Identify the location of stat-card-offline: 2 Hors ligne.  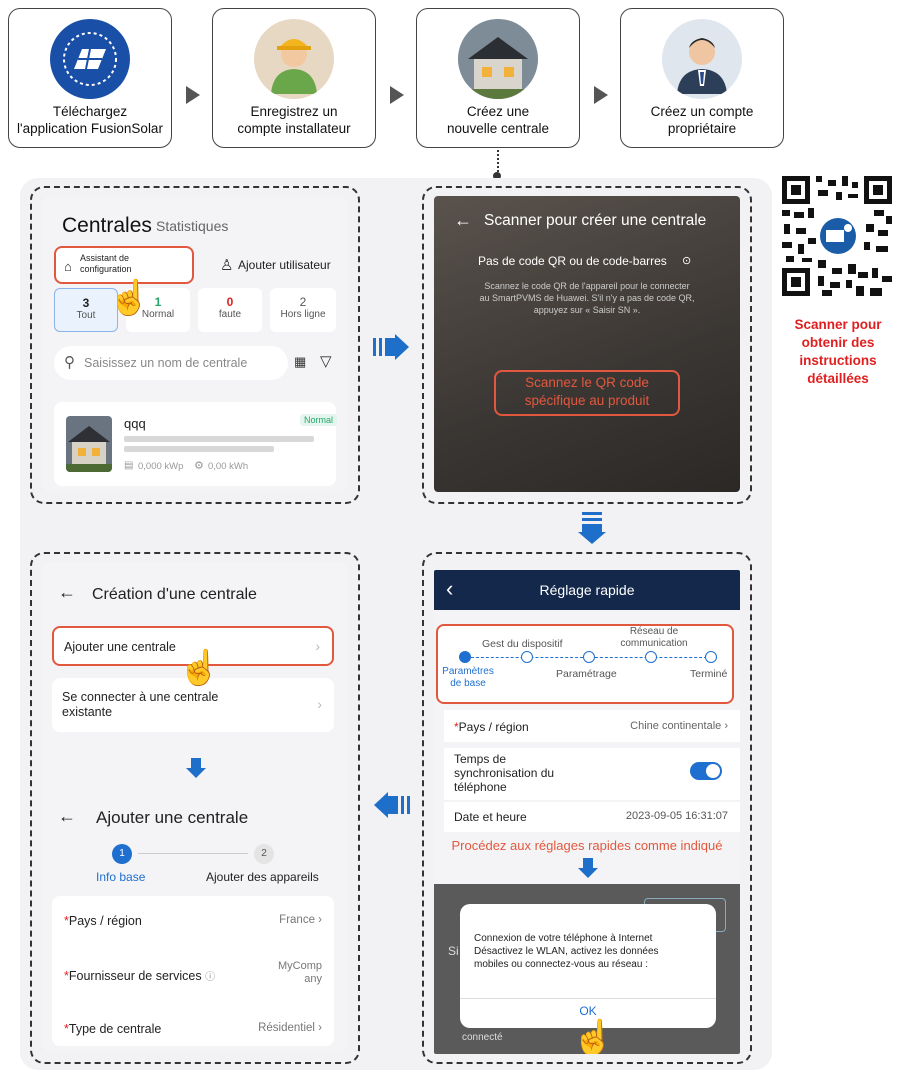
(303, 310).